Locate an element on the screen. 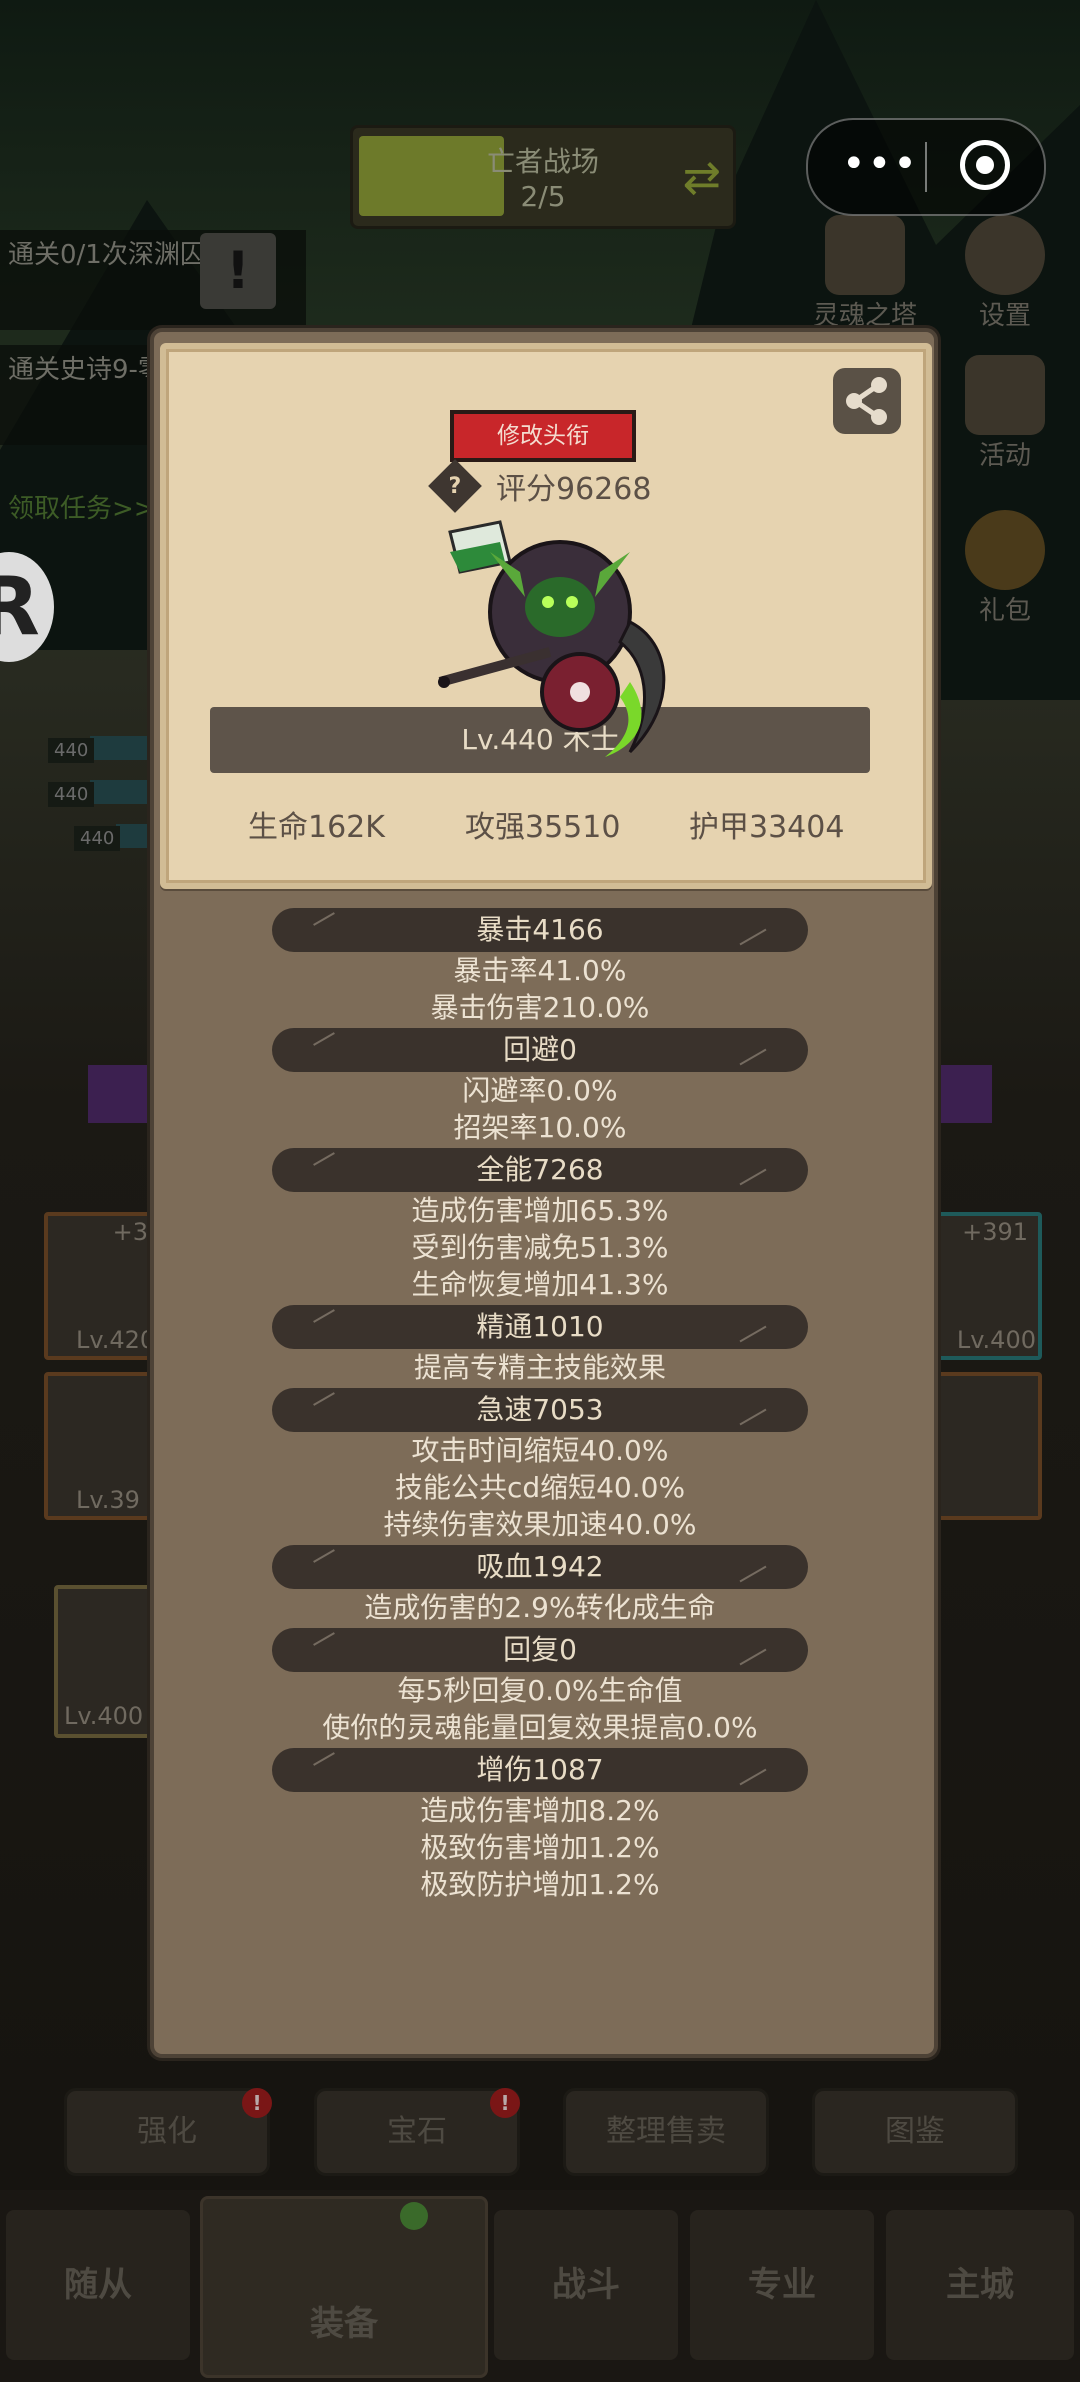  soul-tower-button: 灵魂之塔 is located at coordinates (865, 273).